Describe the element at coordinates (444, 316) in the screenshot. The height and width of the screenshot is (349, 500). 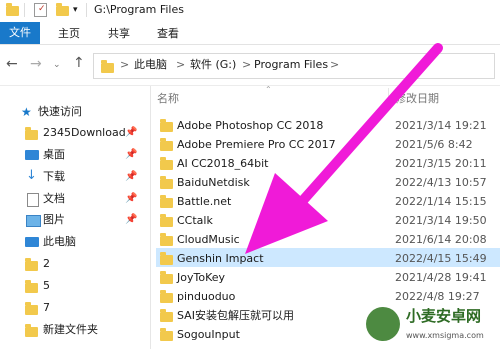
I see `watermark-text: 小麦安卓网` at that location.